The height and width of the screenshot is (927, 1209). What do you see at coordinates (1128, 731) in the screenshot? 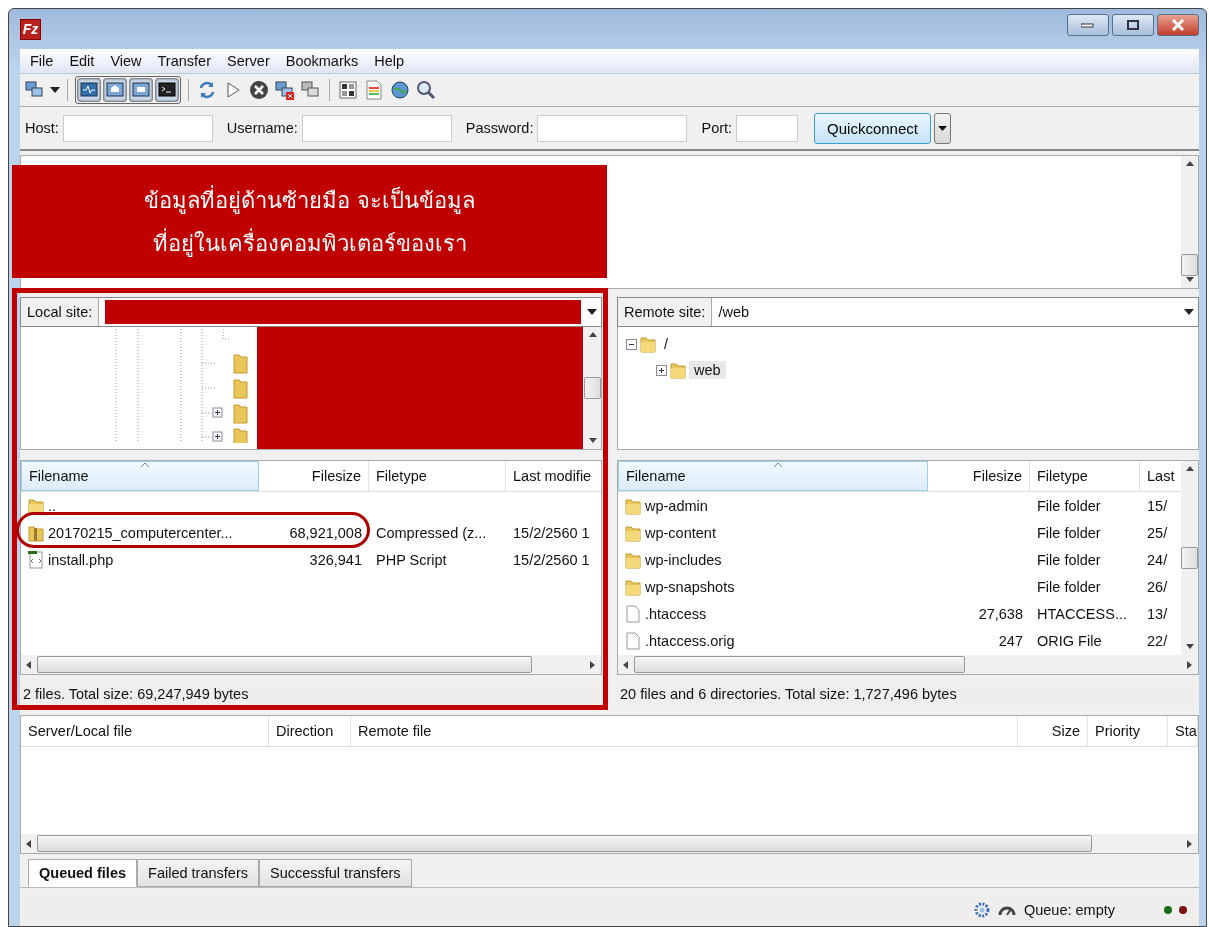
I see `column-header: Priority` at bounding box center [1128, 731].